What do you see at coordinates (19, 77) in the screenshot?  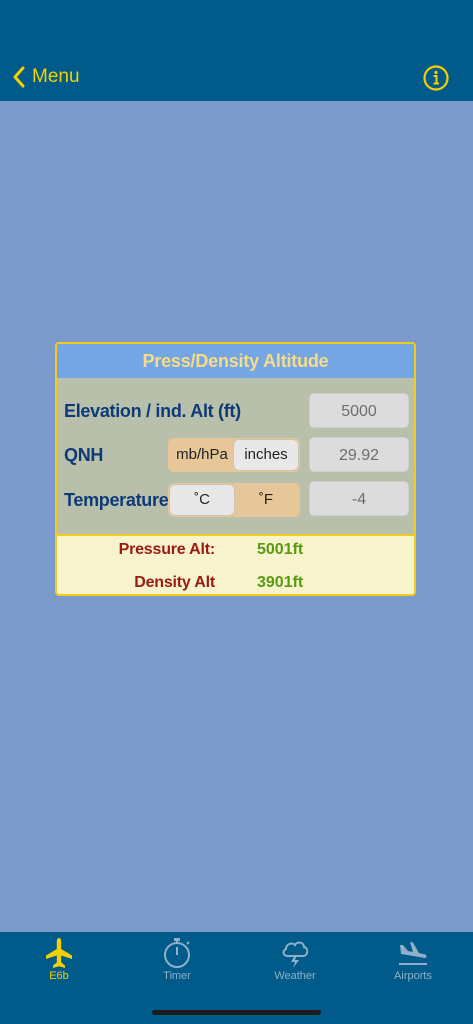 I see `chevron-left-icon` at bounding box center [19, 77].